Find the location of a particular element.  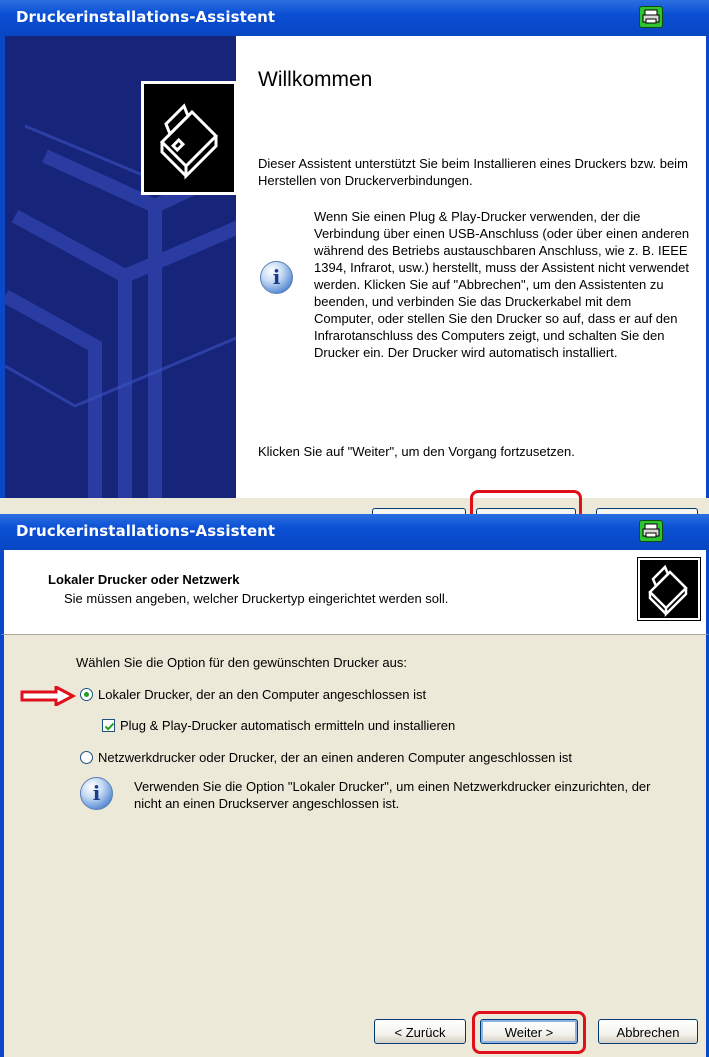

welcome-heading: Willkommen is located at coordinates (315, 79).